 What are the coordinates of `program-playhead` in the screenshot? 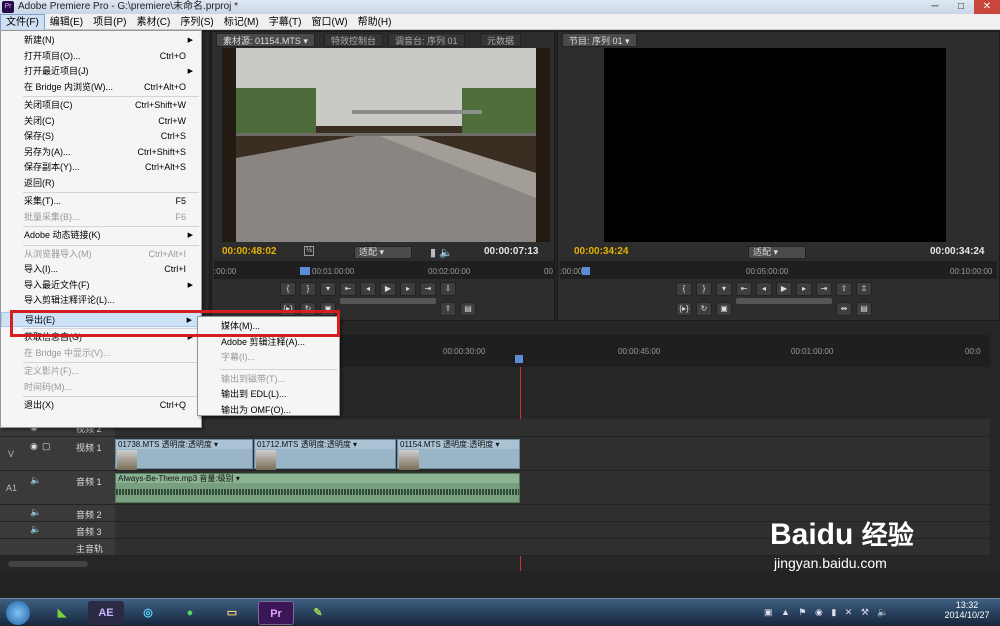 It's located at (586, 271).